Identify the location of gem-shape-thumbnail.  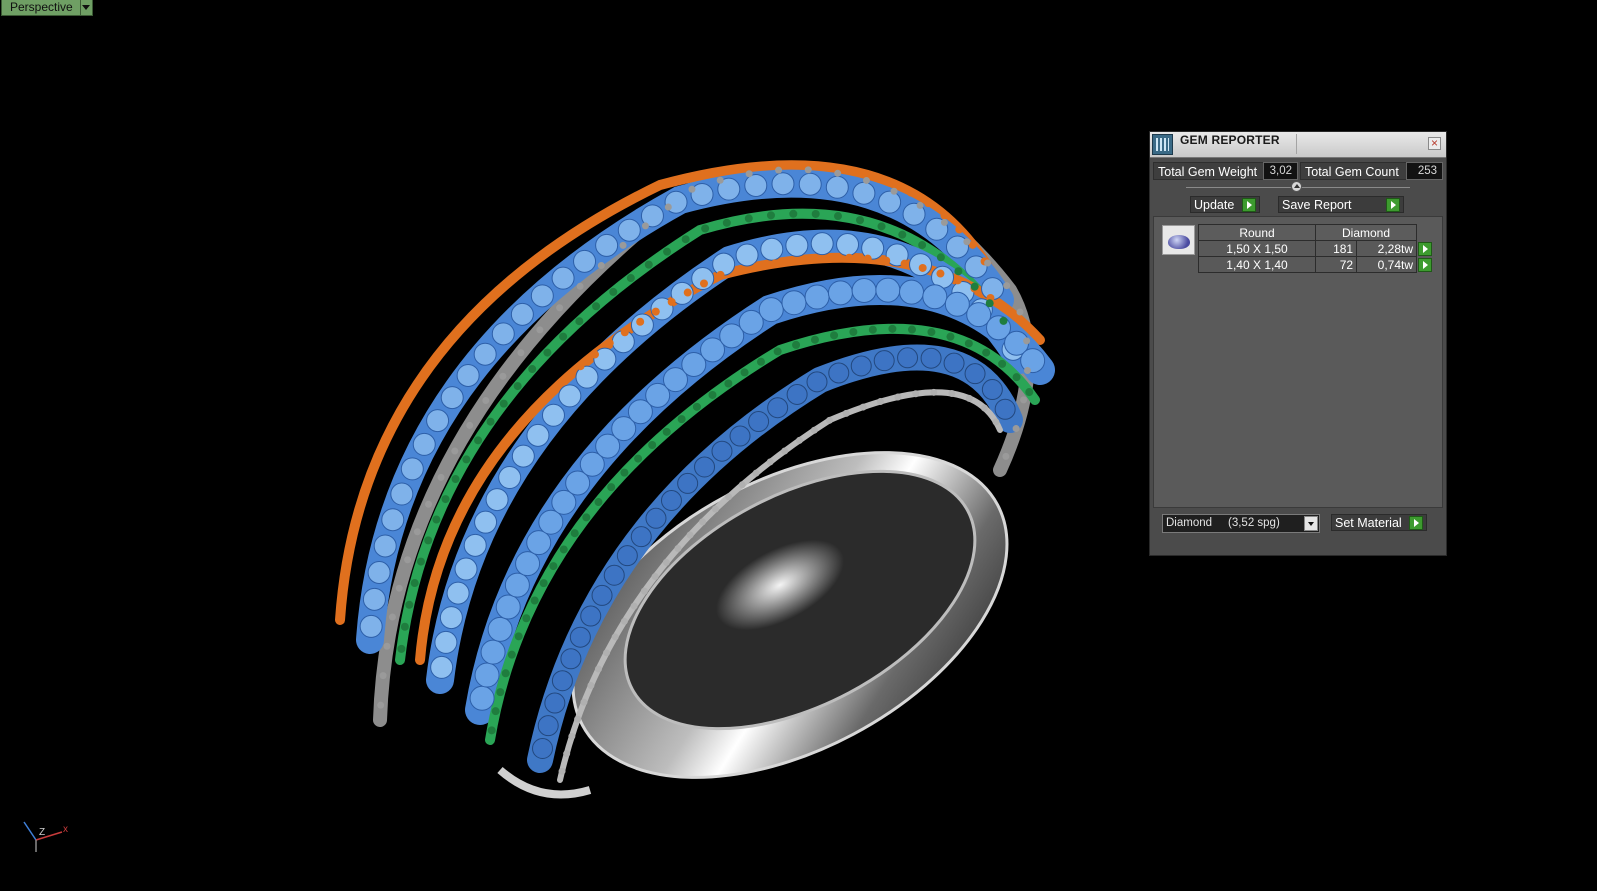
(1178, 240).